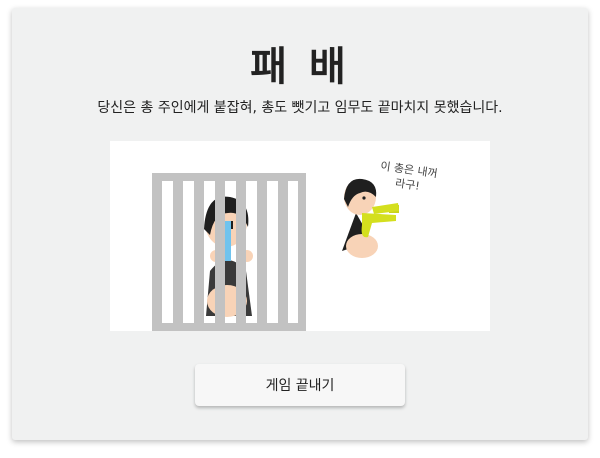  Describe the element at coordinates (378, 225) in the screenshot. I see `gun-icon` at that location.